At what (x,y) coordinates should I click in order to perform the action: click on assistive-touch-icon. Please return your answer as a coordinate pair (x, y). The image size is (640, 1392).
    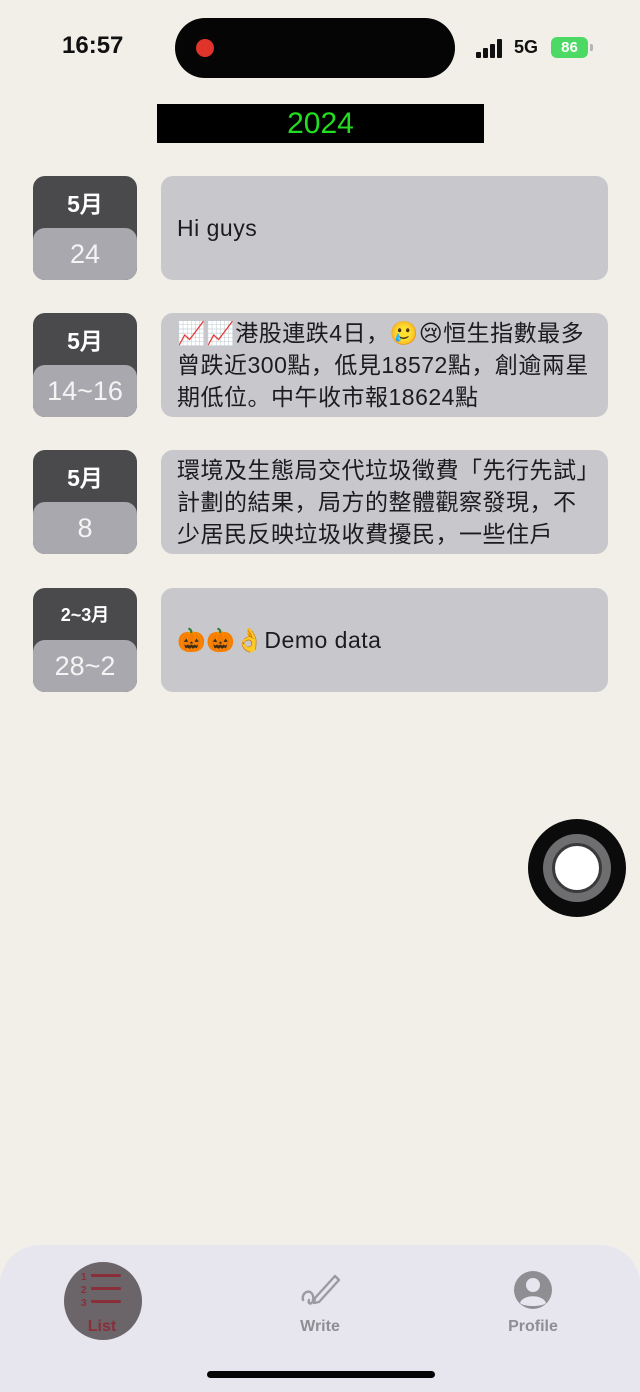
    Looking at the image, I should click on (577, 868).